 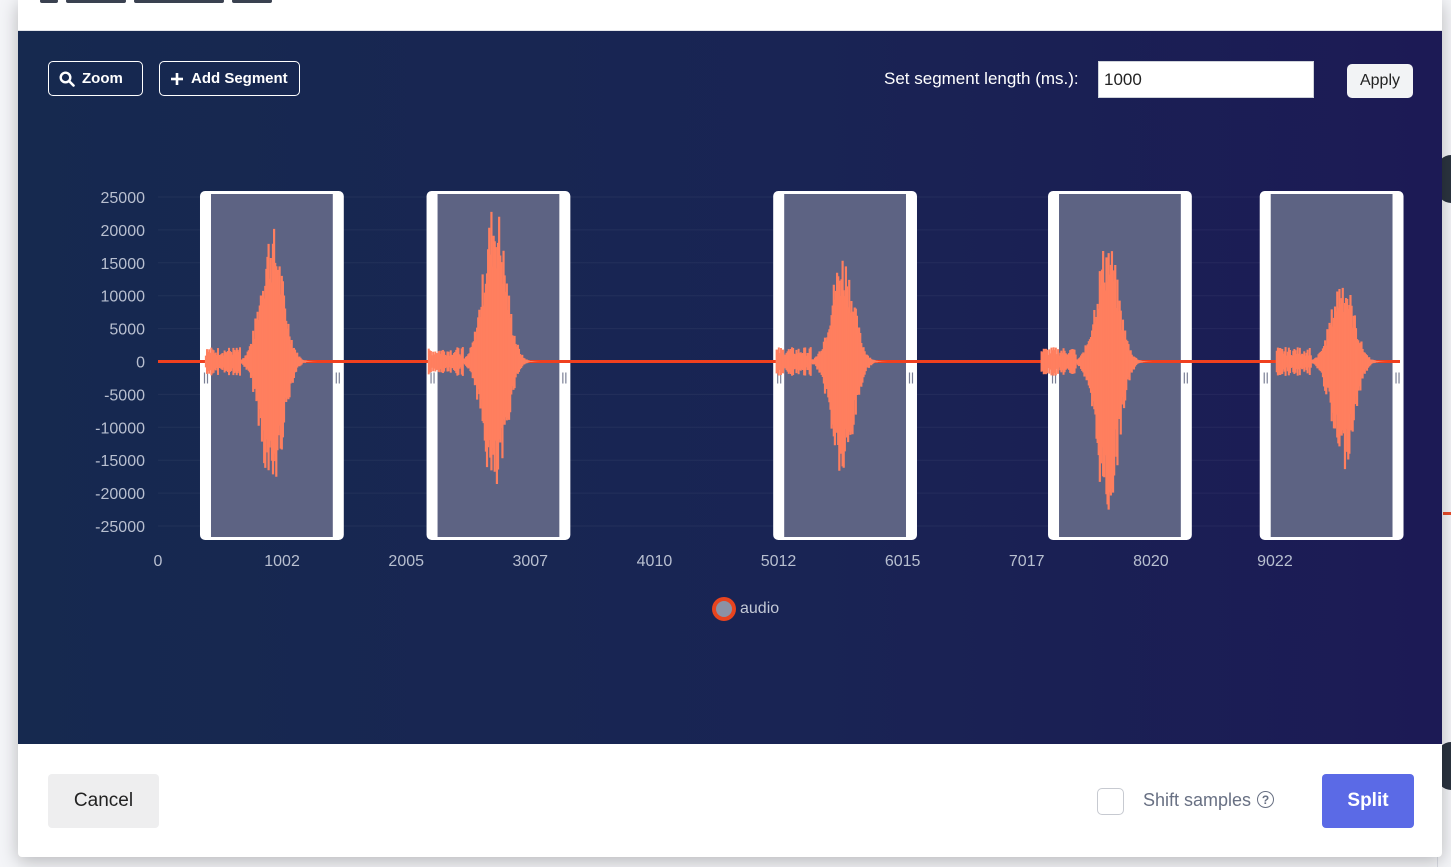 What do you see at coordinates (759, 608) in the screenshot?
I see `legend-label: audio` at bounding box center [759, 608].